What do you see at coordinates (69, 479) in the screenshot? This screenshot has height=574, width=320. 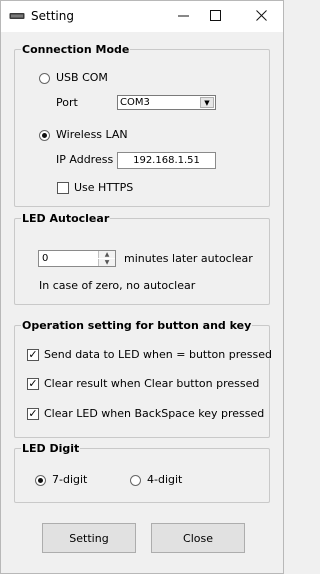 I see `seven-digit-label: 7-digit` at bounding box center [69, 479].